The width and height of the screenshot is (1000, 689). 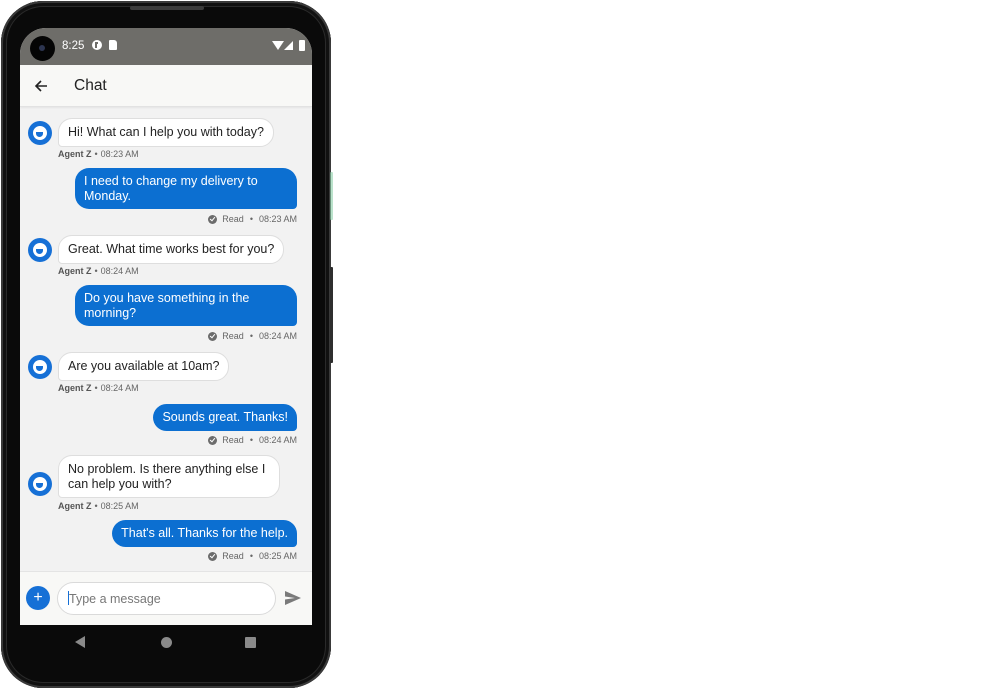 I want to click on message-bubble: That's all. Thanks for the help., so click(x=204, y=533).